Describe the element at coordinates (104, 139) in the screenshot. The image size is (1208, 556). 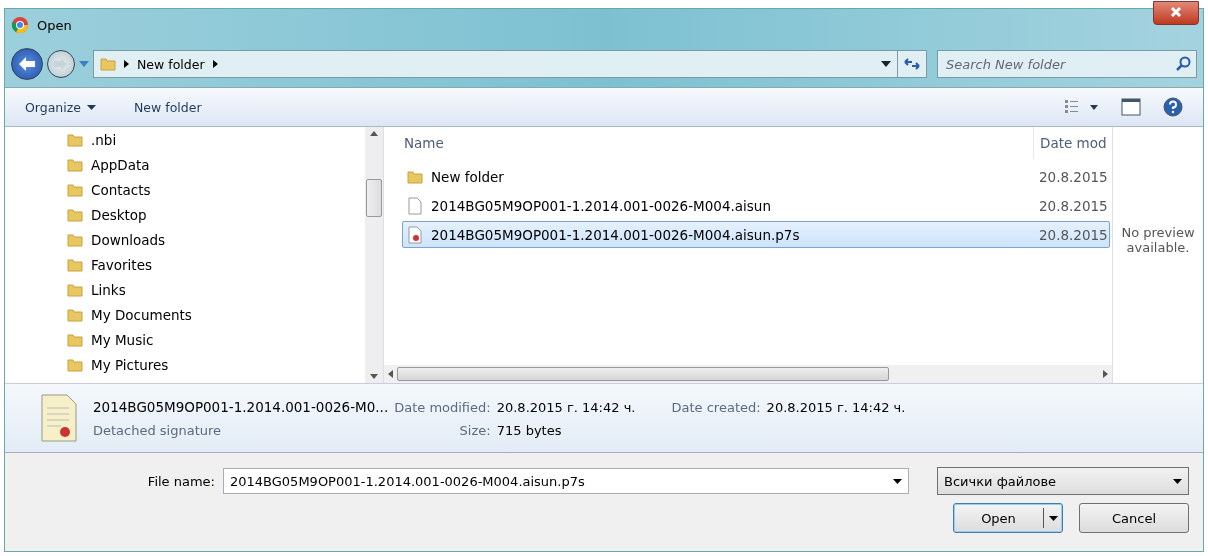
I see `sidebar-item: .nbi` at that location.